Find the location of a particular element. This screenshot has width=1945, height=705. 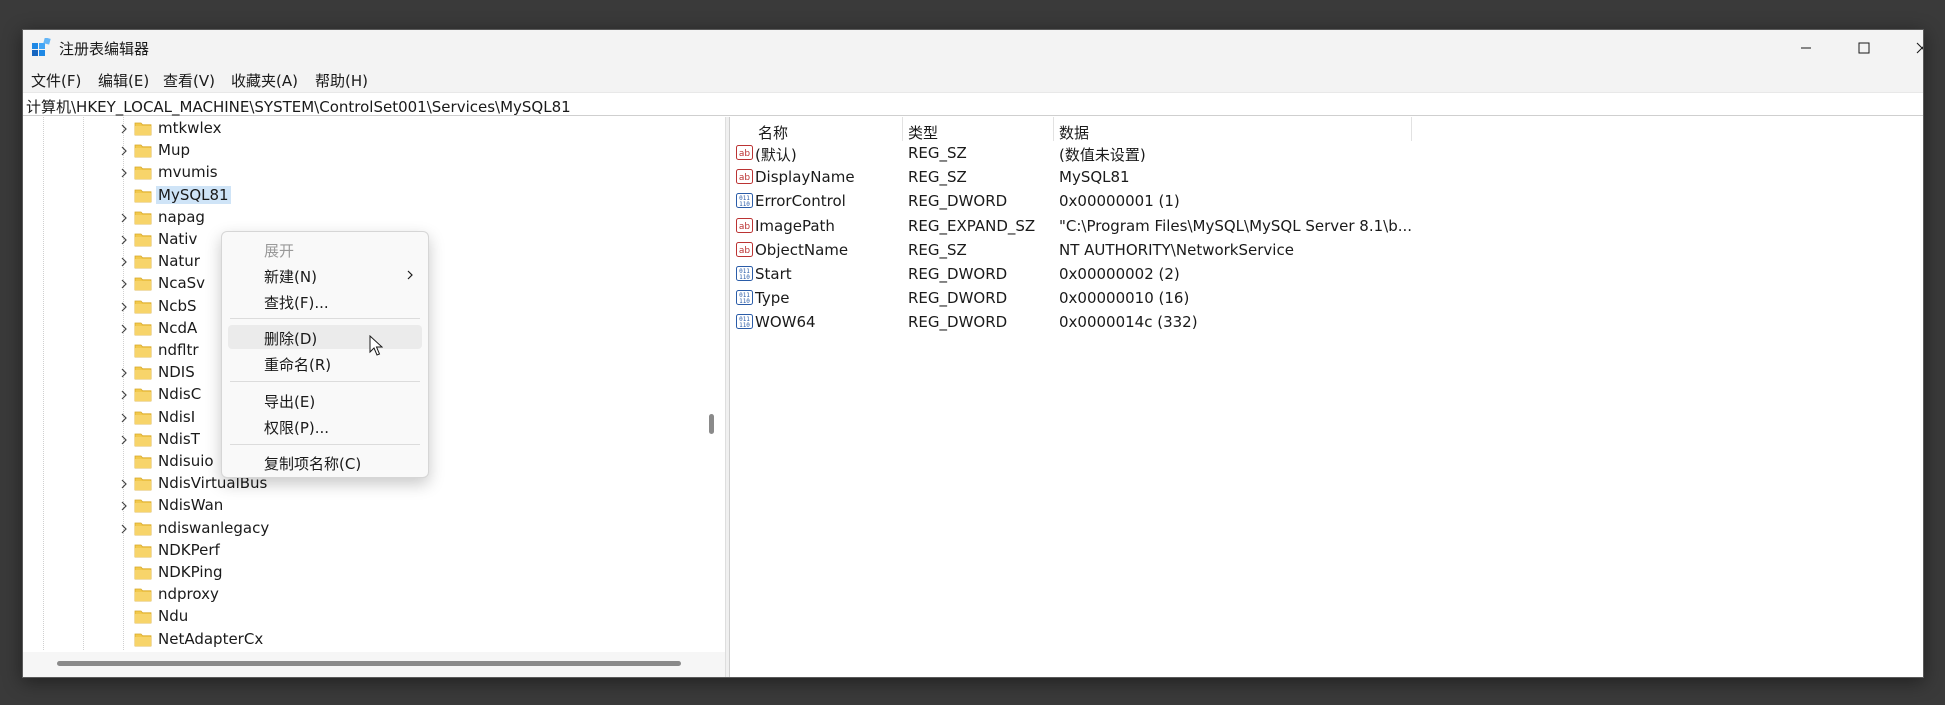

tree-item: Ndu is located at coordinates (363, 617).